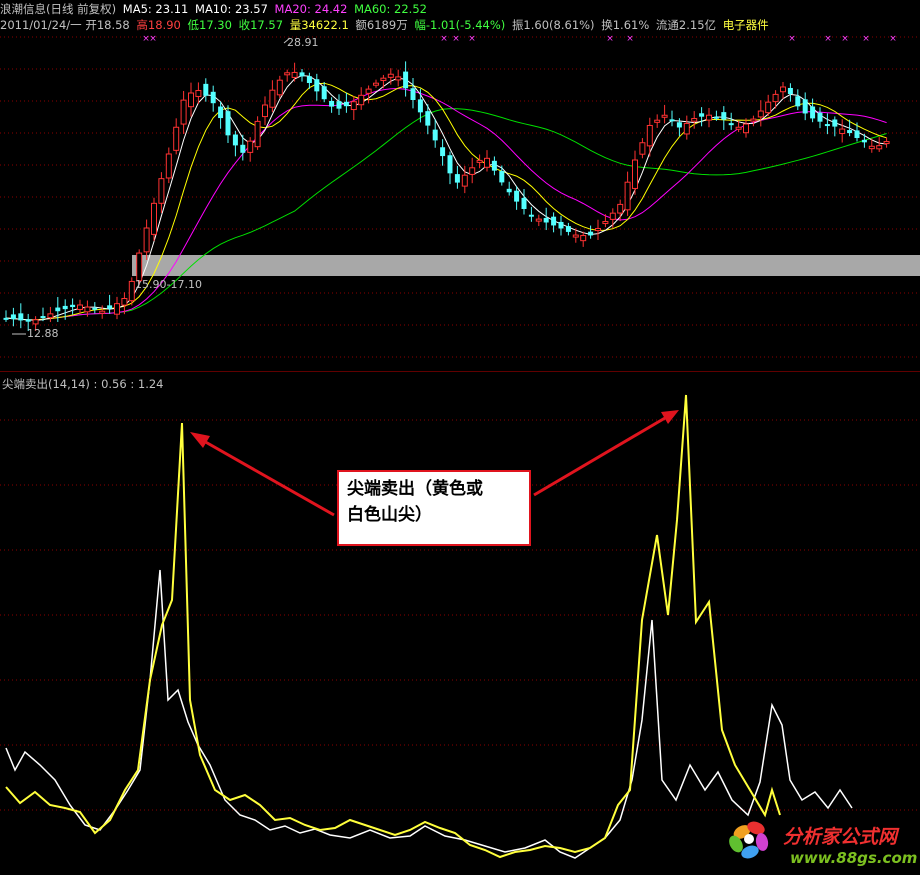 The width and height of the screenshot is (920, 875). What do you see at coordinates (231, 9) in the screenshot?
I see `ma10-value: MA10: 23.57` at bounding box center [231, 9].